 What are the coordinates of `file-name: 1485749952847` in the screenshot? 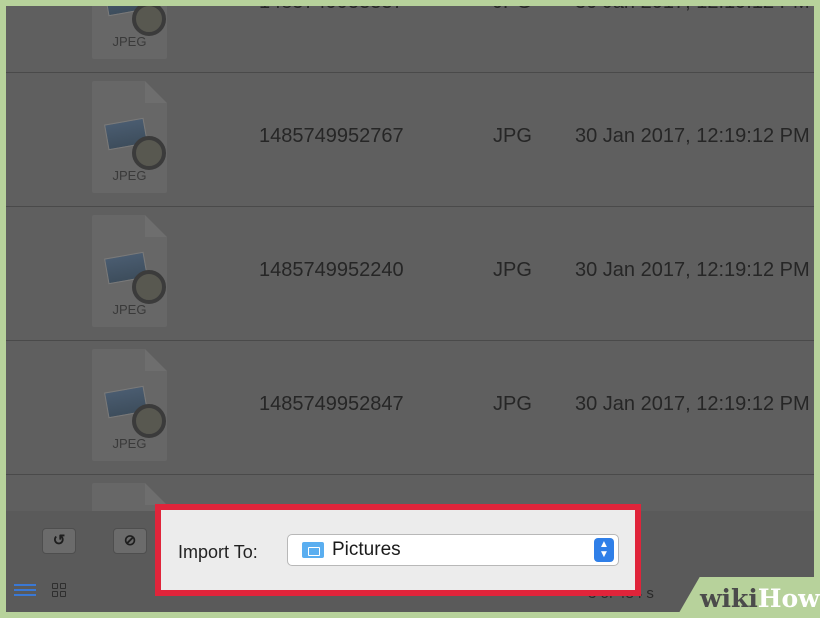 It's located at (331, 404).